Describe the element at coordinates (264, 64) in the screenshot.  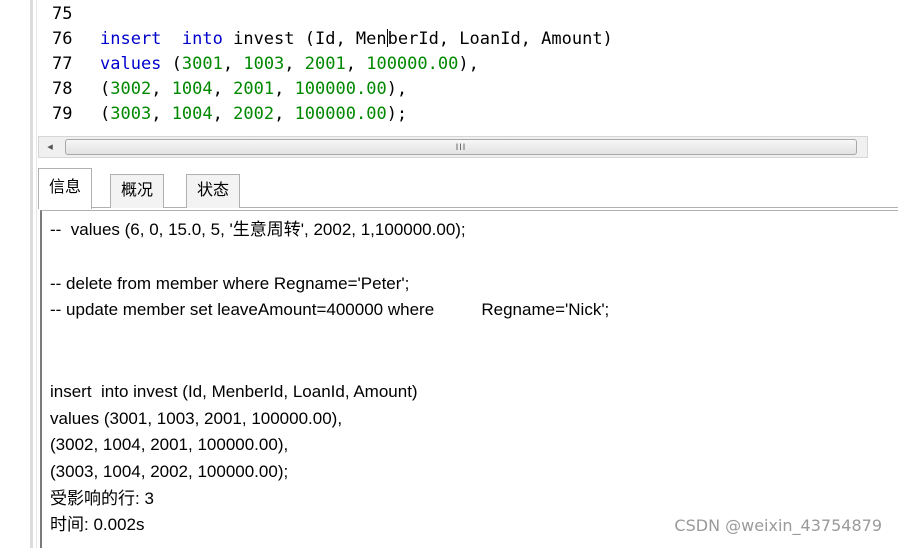
I see `sql-number: 1003` at that location.